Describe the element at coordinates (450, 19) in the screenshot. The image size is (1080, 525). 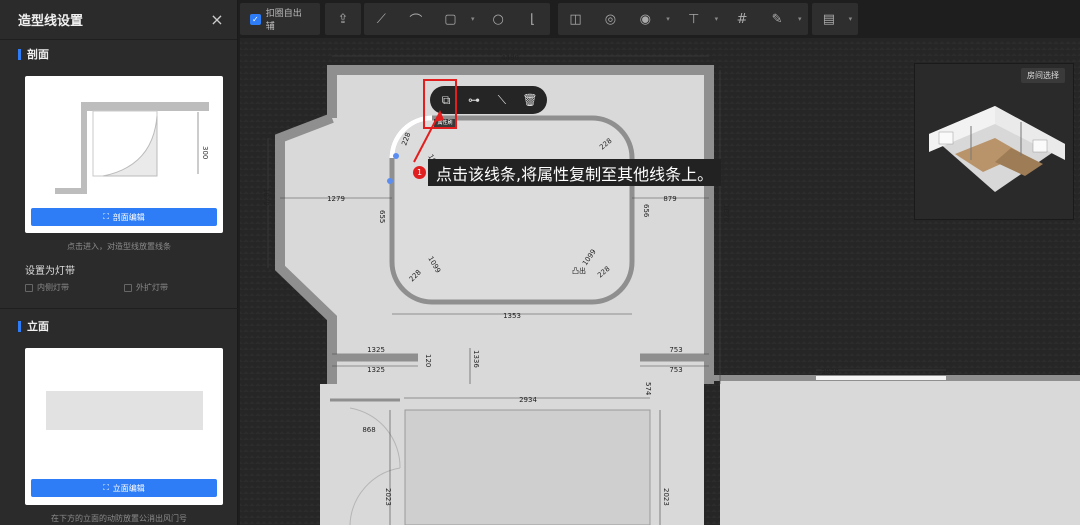
I see `rectangle-tool-icon: ▢` at that location.